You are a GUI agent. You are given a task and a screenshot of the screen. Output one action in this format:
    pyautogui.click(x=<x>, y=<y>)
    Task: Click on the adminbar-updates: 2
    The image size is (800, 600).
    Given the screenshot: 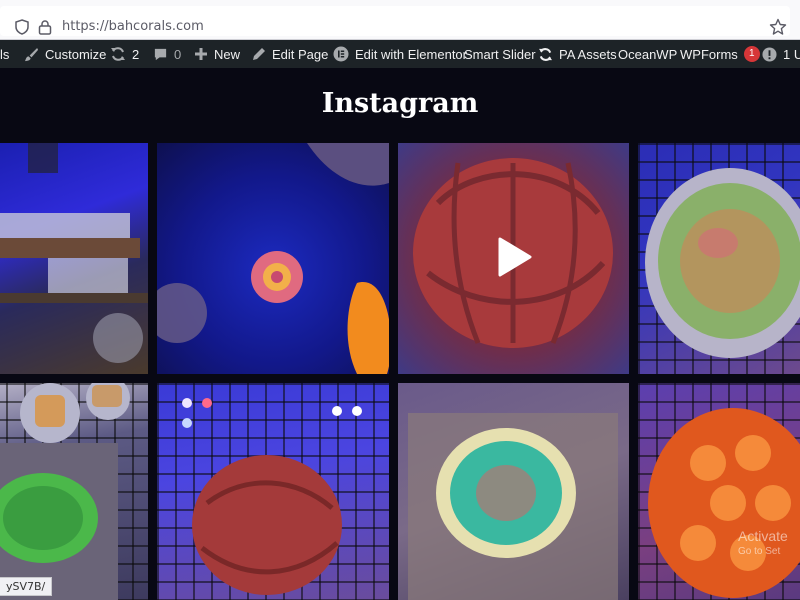 What is the action you would take?
    pyautogui.click(x=124, y=54)
    